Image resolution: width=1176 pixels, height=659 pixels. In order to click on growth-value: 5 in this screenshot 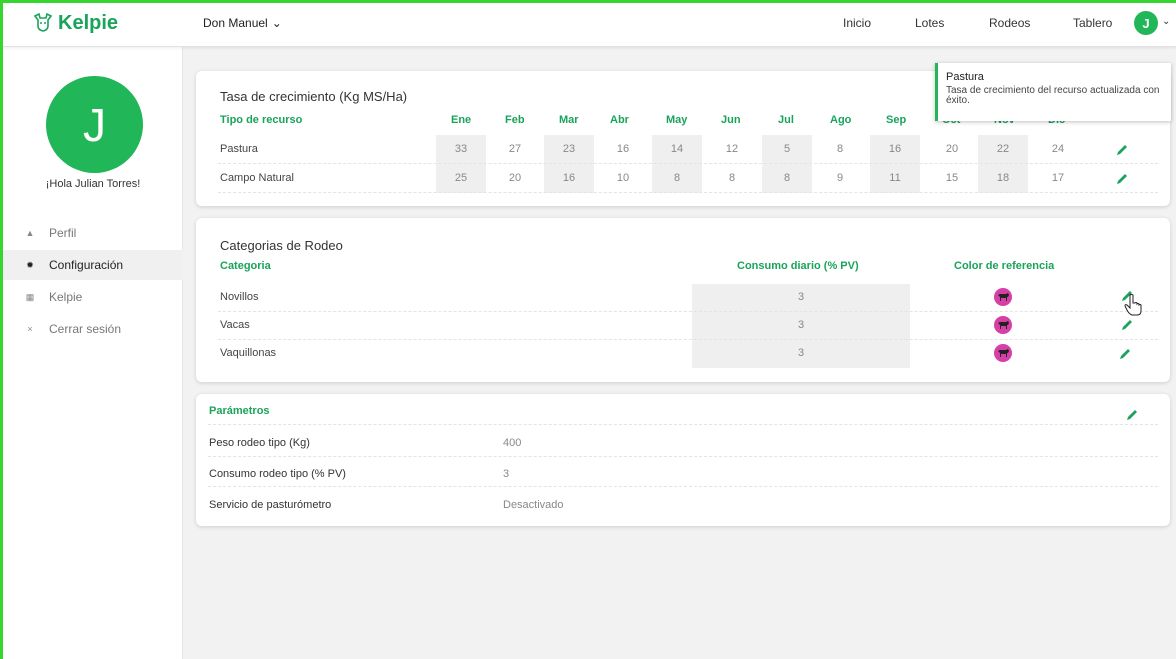, I will do `click(787, 149)`.